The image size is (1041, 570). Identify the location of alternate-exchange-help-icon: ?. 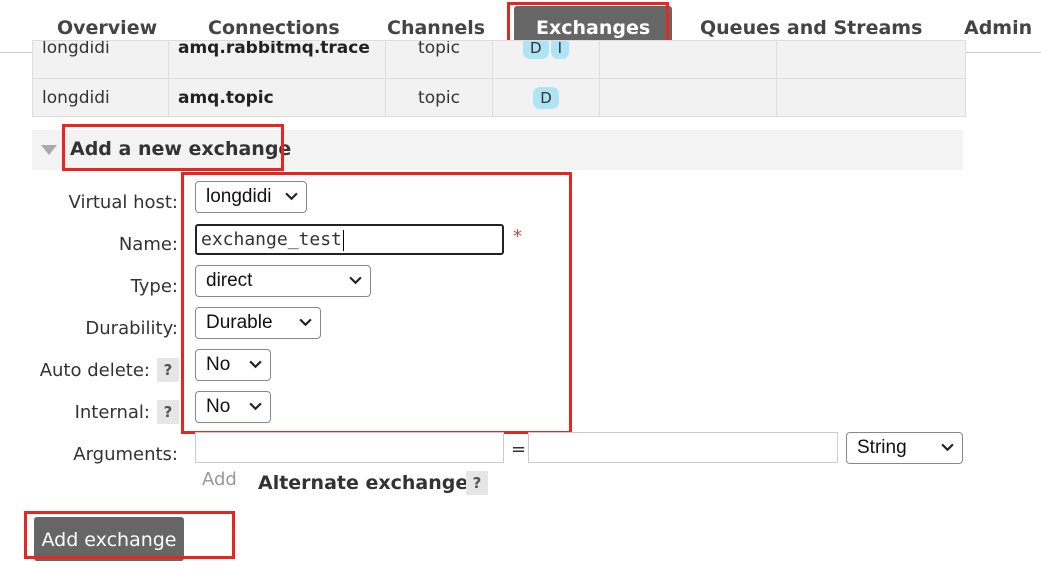
(477, 483).